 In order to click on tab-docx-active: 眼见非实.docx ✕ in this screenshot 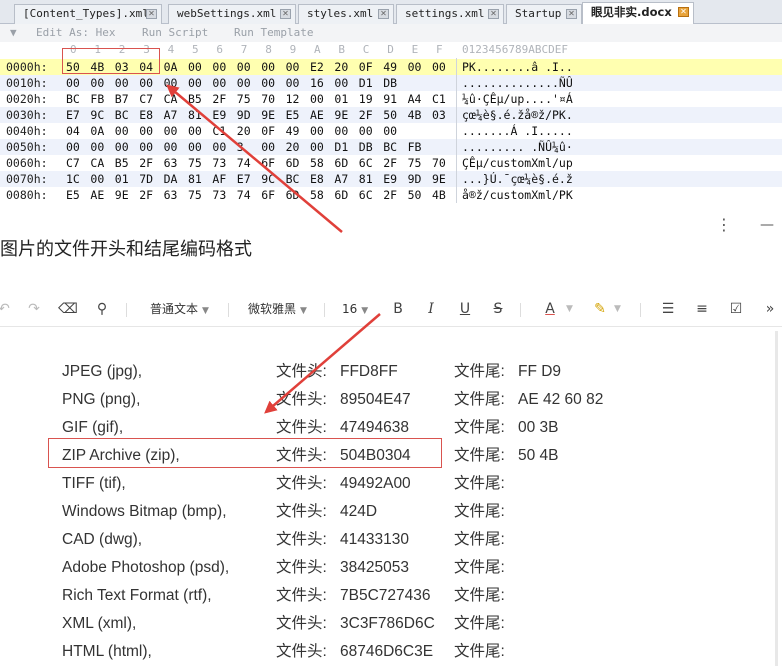, I will do `click(638, 13)`.